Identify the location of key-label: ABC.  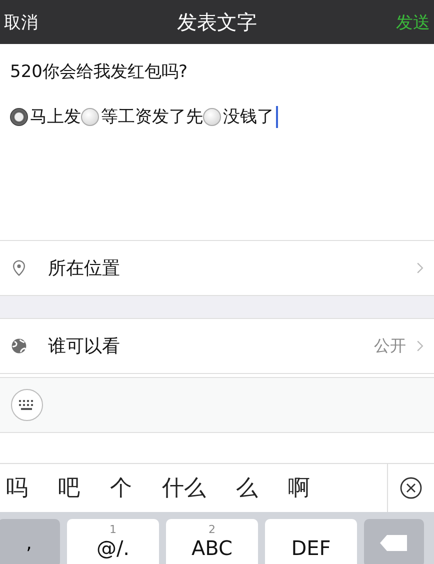
(211, 548).